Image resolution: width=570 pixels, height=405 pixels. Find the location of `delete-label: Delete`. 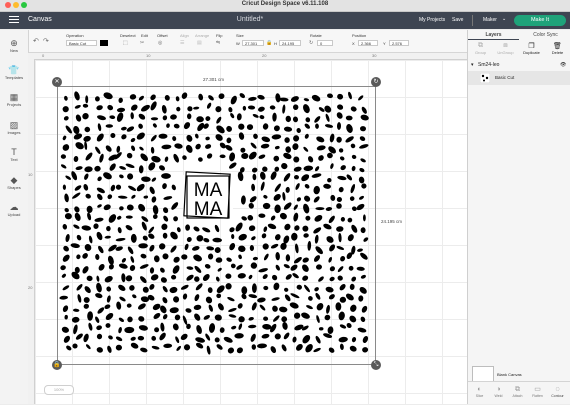

delete-label: Delete is located at coordinates (557, 52).